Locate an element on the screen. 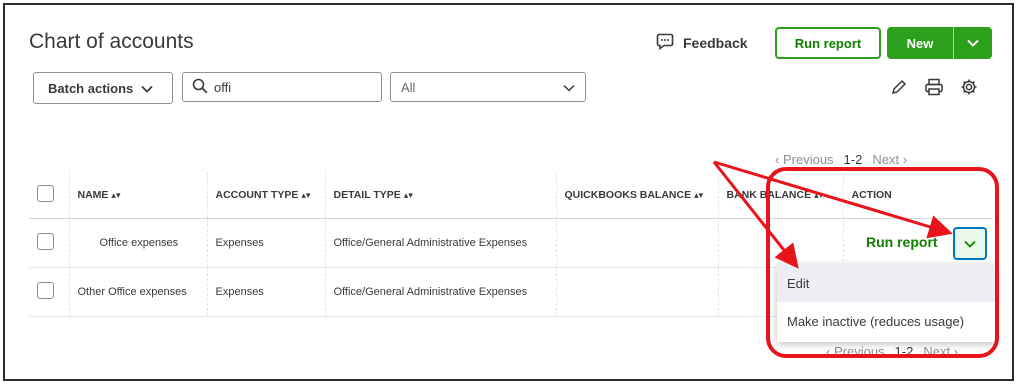 The image size is (1017, 384). gear-icon is located at coordinates (969, 89).